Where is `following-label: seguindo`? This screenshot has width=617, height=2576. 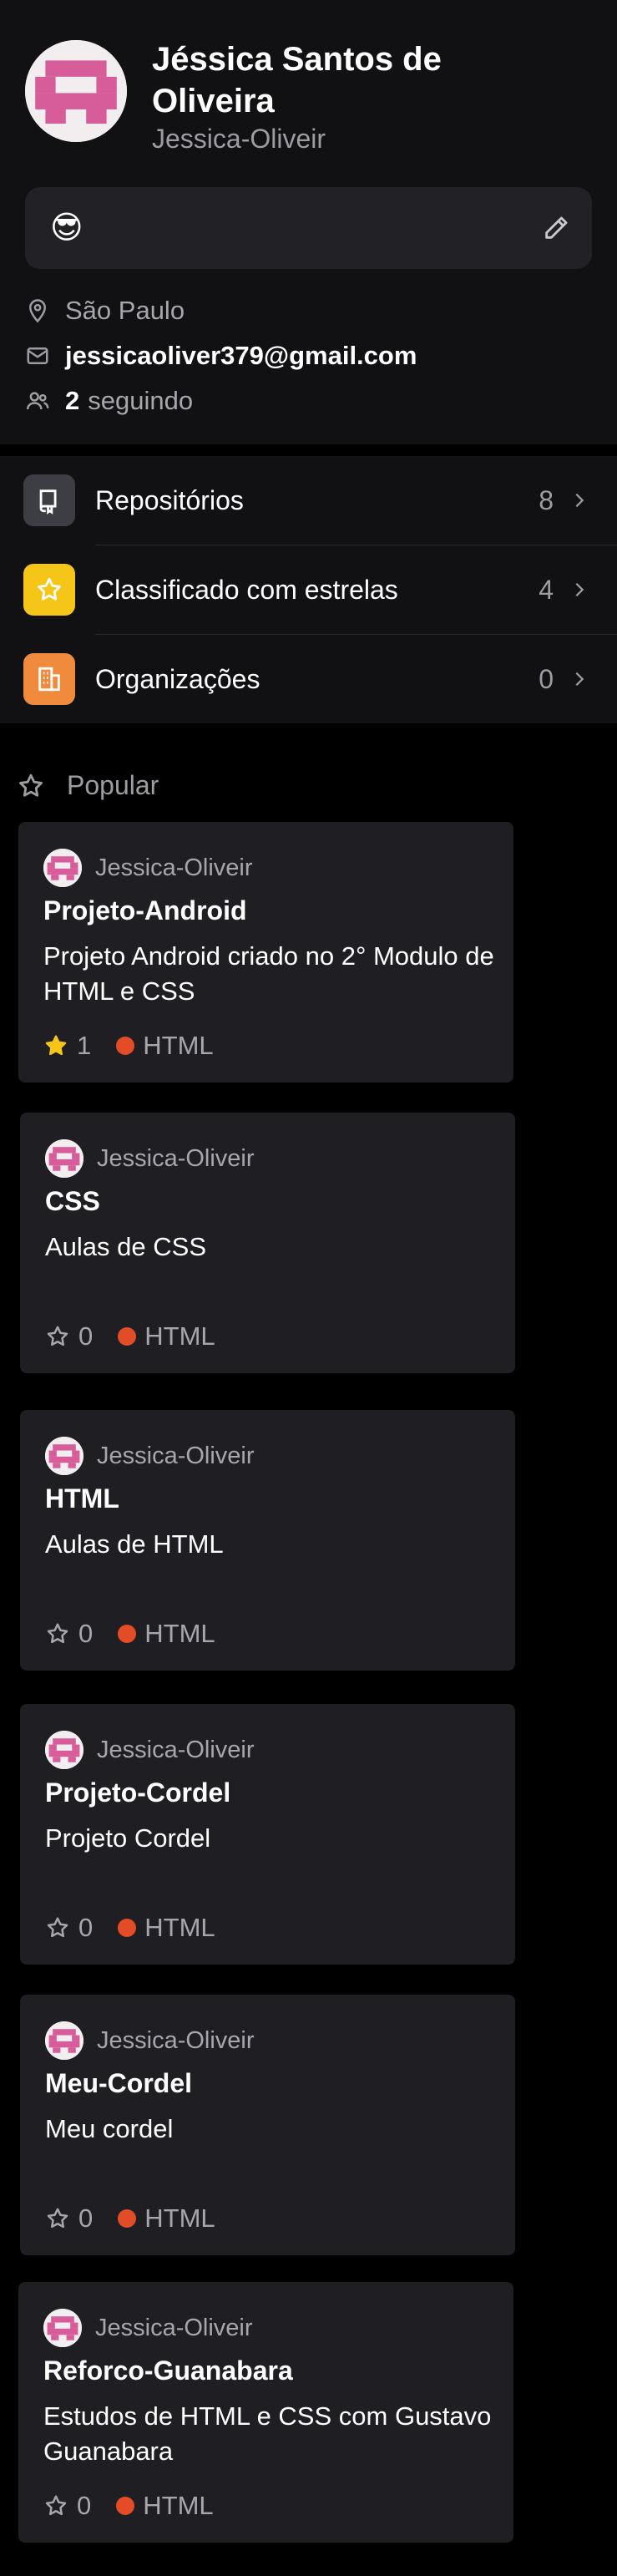 following-label: seguindo is located at coordinates (141, 400).